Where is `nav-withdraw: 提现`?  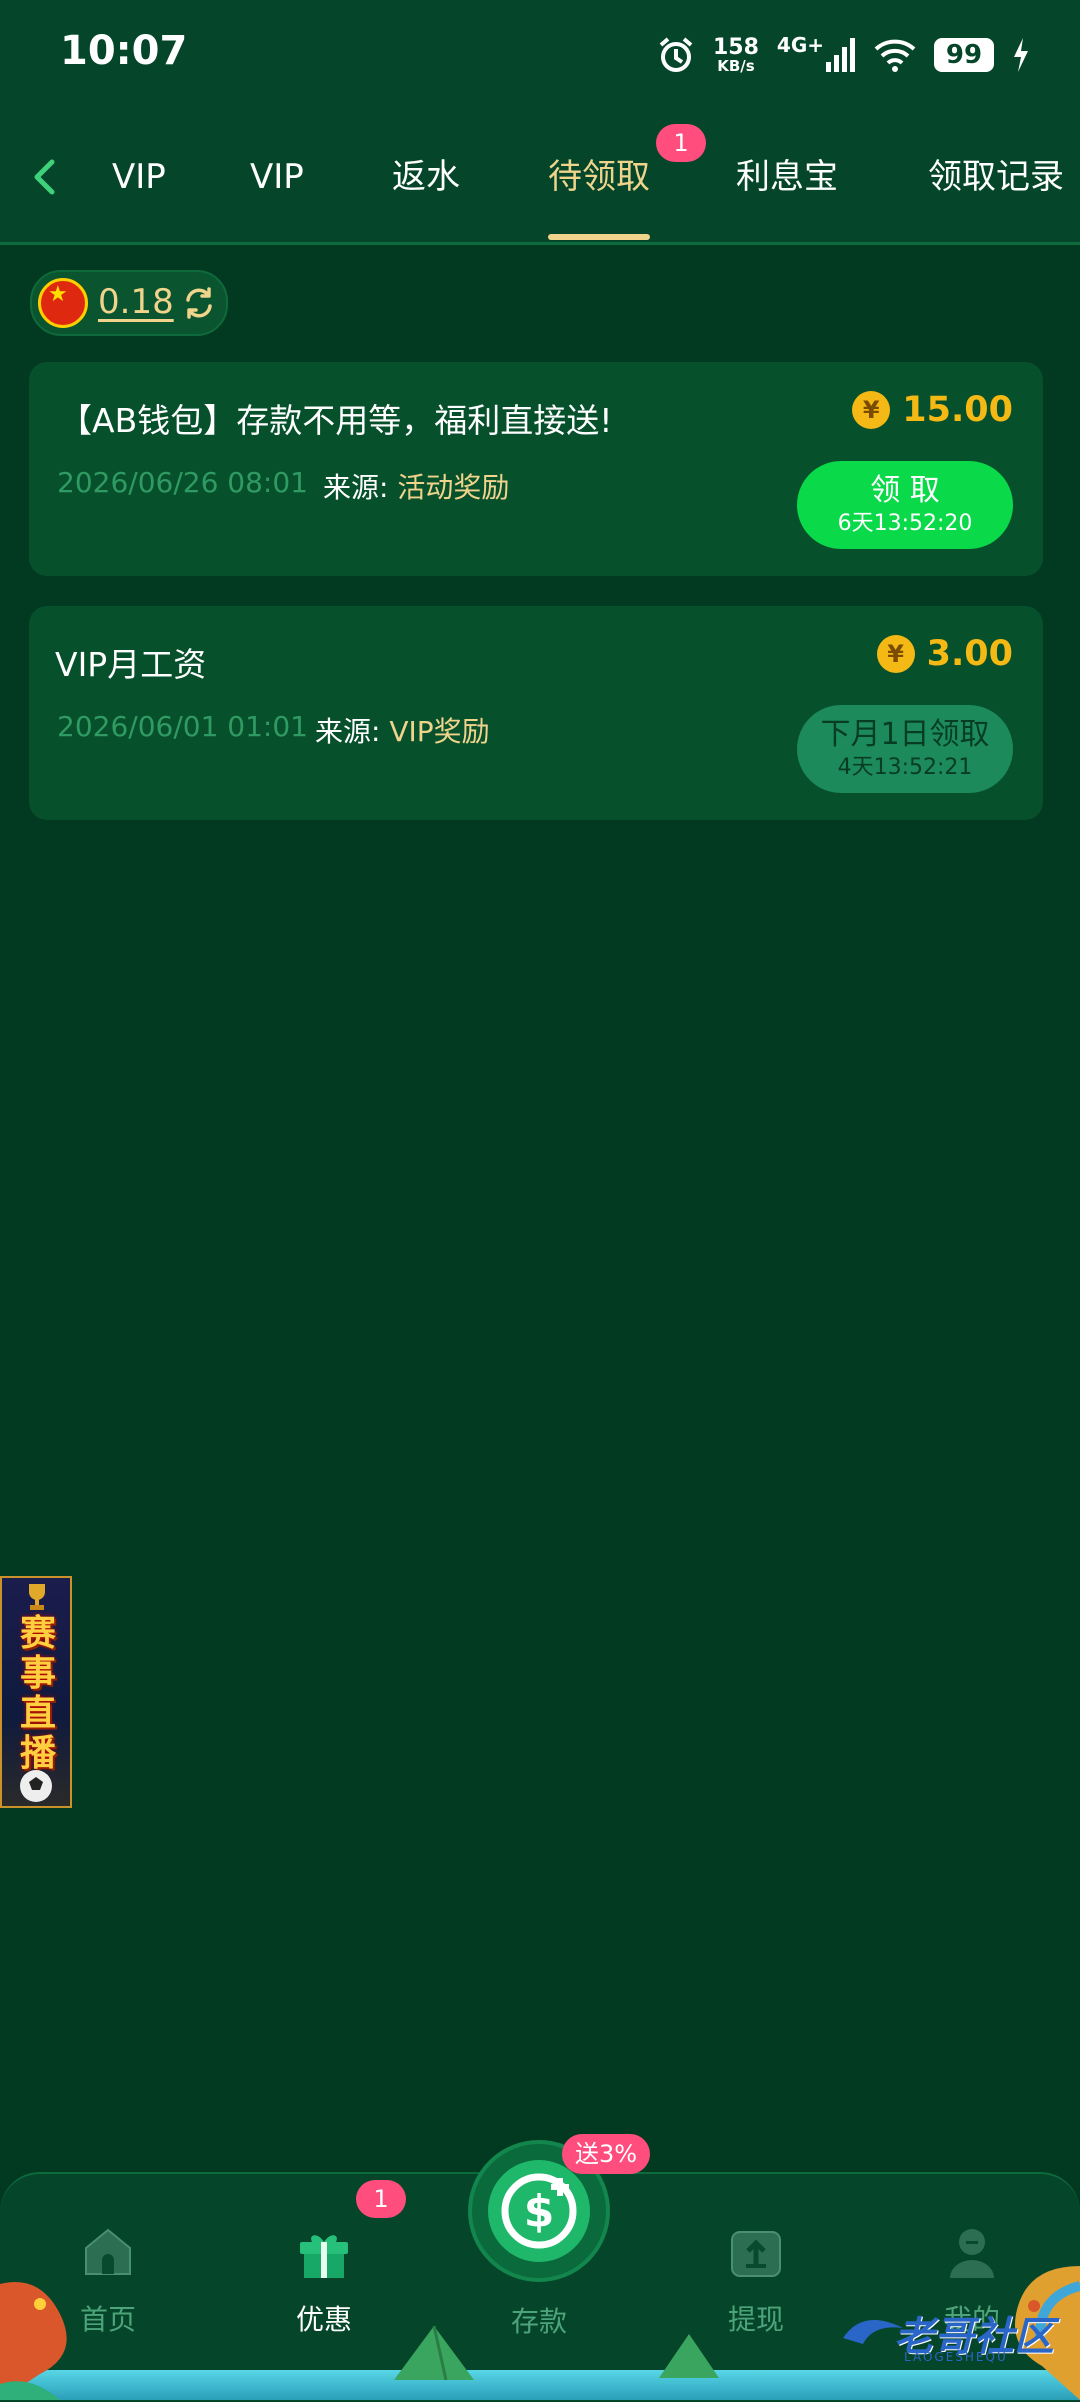 nav-withdraw: 提现 is located at coordinates (756, 2279).